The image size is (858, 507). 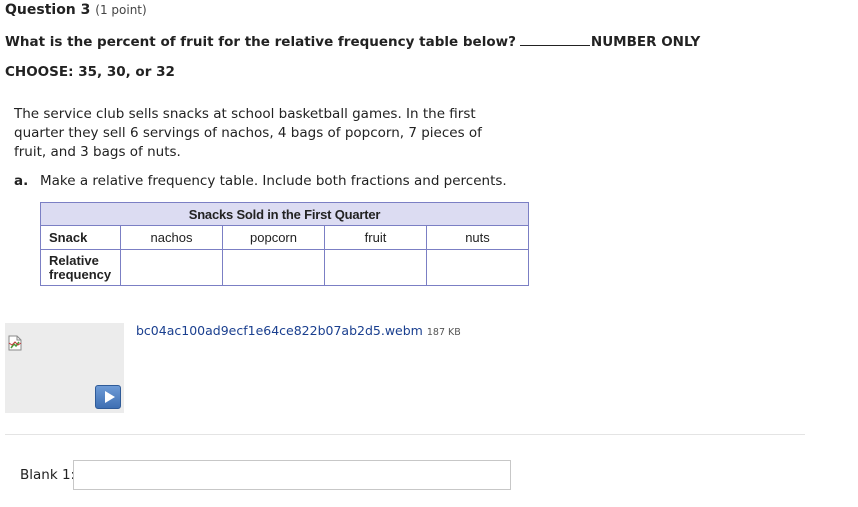 What do you see at coordinates (273, 267) in the screenshot?
I see `cell-popcorn-frequency` at bounding box center [273, 267].